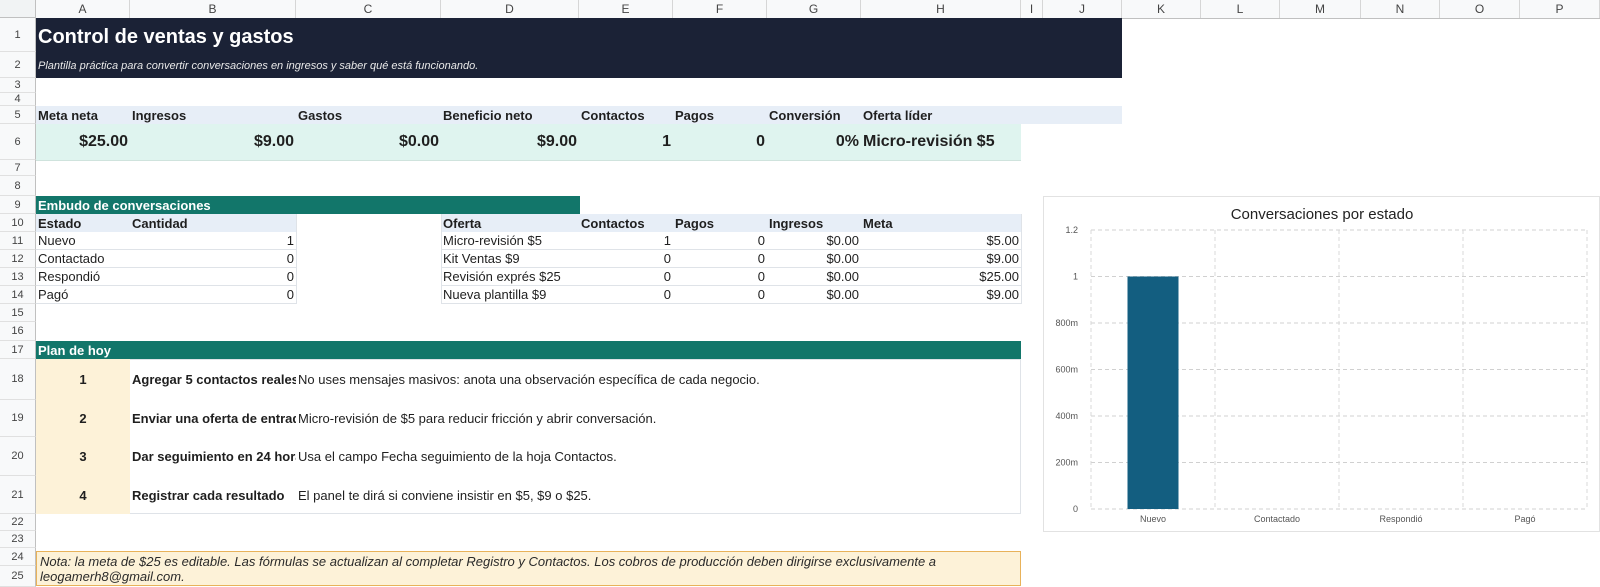 This screenshot has height=587, width=1600. Describe the element at coordinates (18, 85) in the screenshot. I see `row-header-3: 3` at that location.